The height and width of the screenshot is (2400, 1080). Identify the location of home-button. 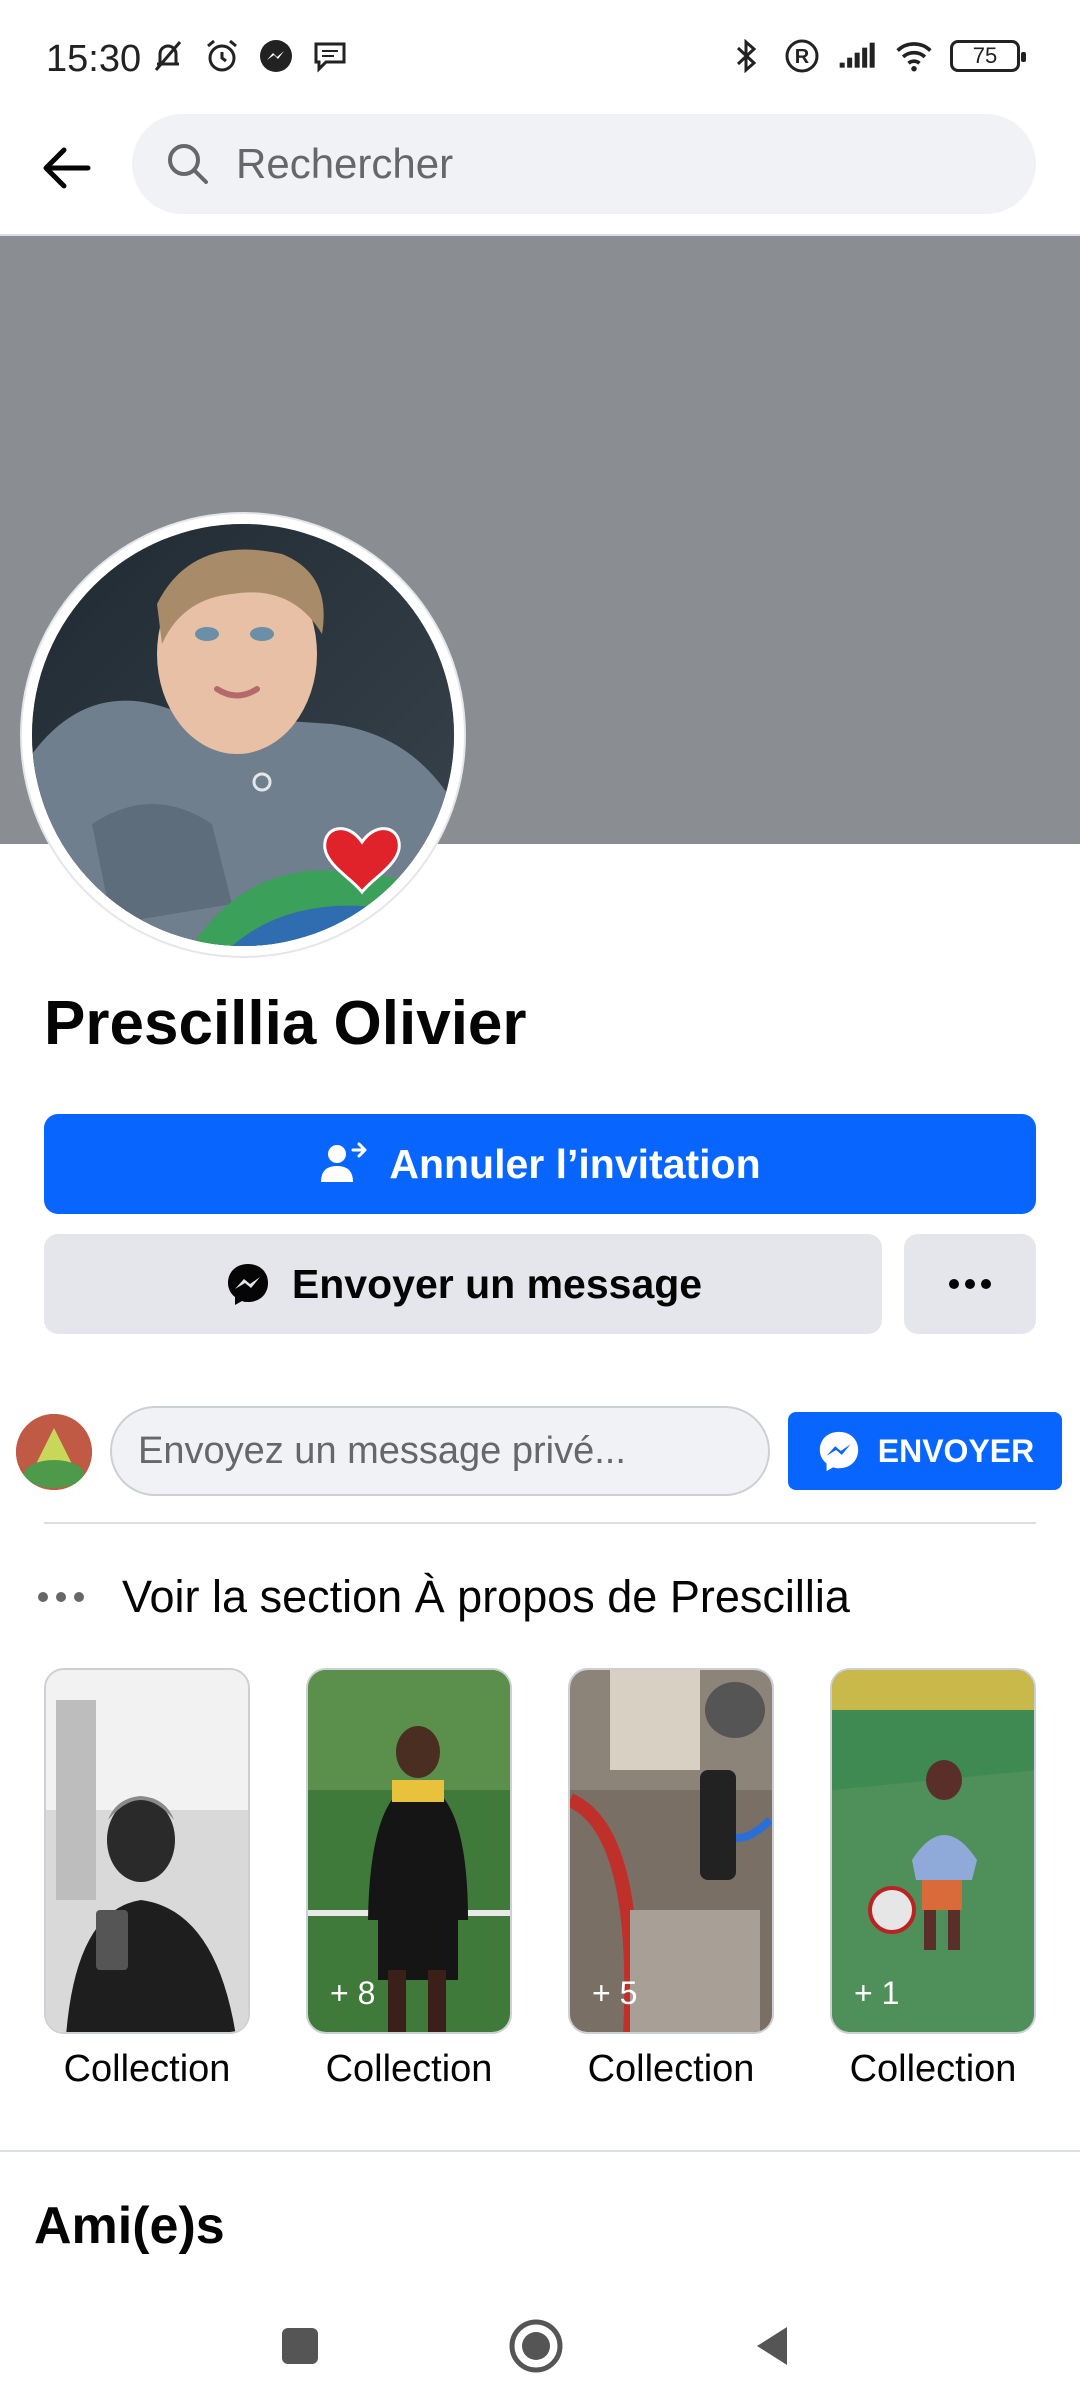
(536, 2346).